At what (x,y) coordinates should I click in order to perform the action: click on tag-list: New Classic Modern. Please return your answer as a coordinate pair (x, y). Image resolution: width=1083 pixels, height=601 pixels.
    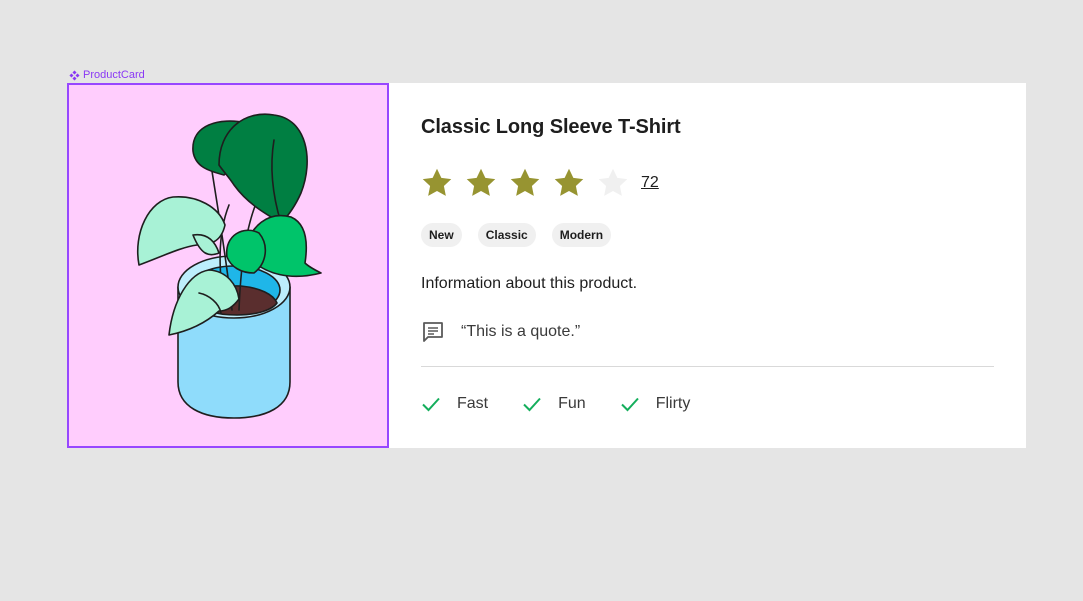
    Looking at the image, I should click on (516, 235).